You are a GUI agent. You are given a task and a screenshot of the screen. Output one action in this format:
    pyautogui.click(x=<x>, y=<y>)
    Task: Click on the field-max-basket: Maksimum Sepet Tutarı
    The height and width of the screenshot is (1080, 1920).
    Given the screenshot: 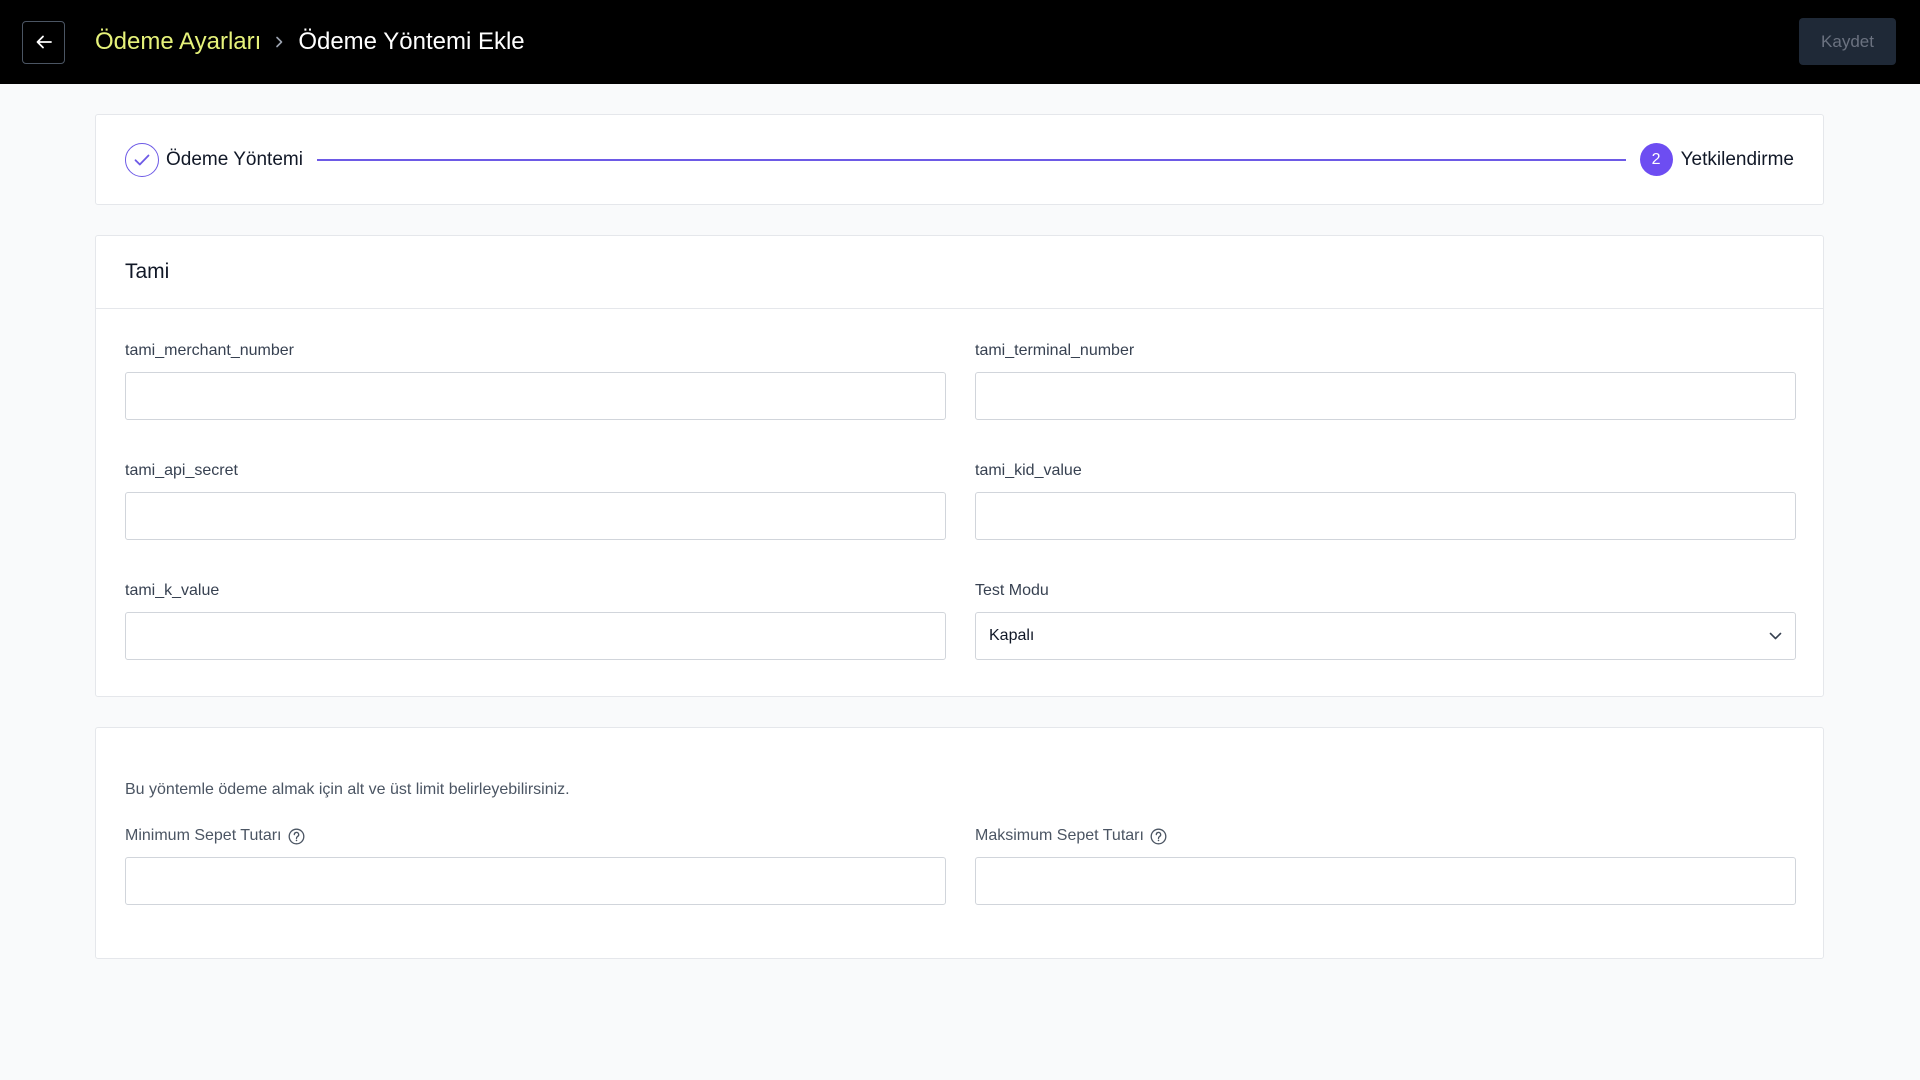 What is the action you would take?
    pyautogui.click(x=1385, y=865)
    